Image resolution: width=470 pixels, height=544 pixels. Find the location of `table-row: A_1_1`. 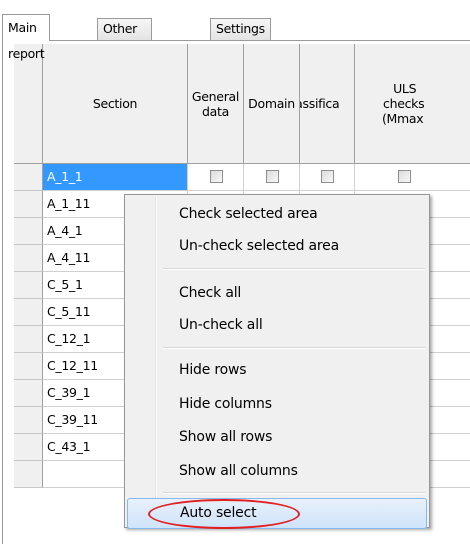

table-row: A_1_1 is located at coordinates (242, 177).